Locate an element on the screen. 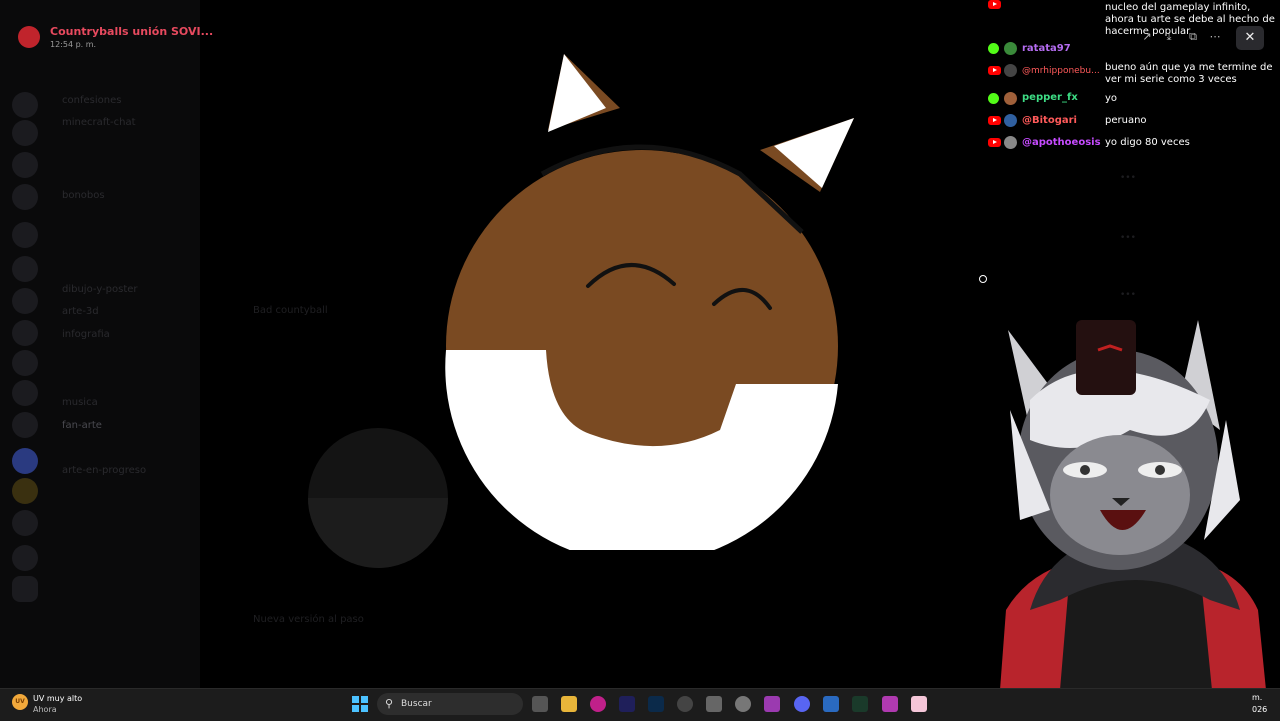 Image resolution: width=1280 pixels, height=721 pixels. server-time: 12:54 p. m. is located at coordinates (73, 44).